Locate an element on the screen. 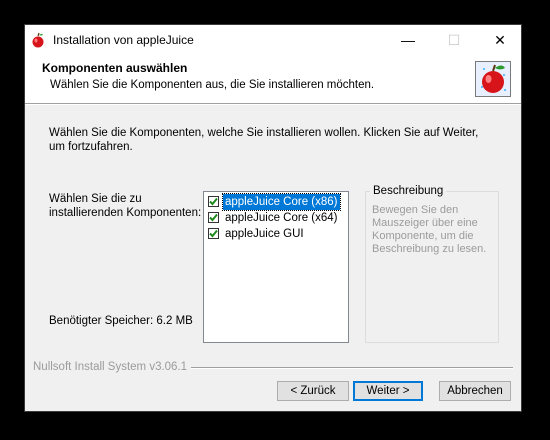  apple-icon is located at coordinates (38, 40).